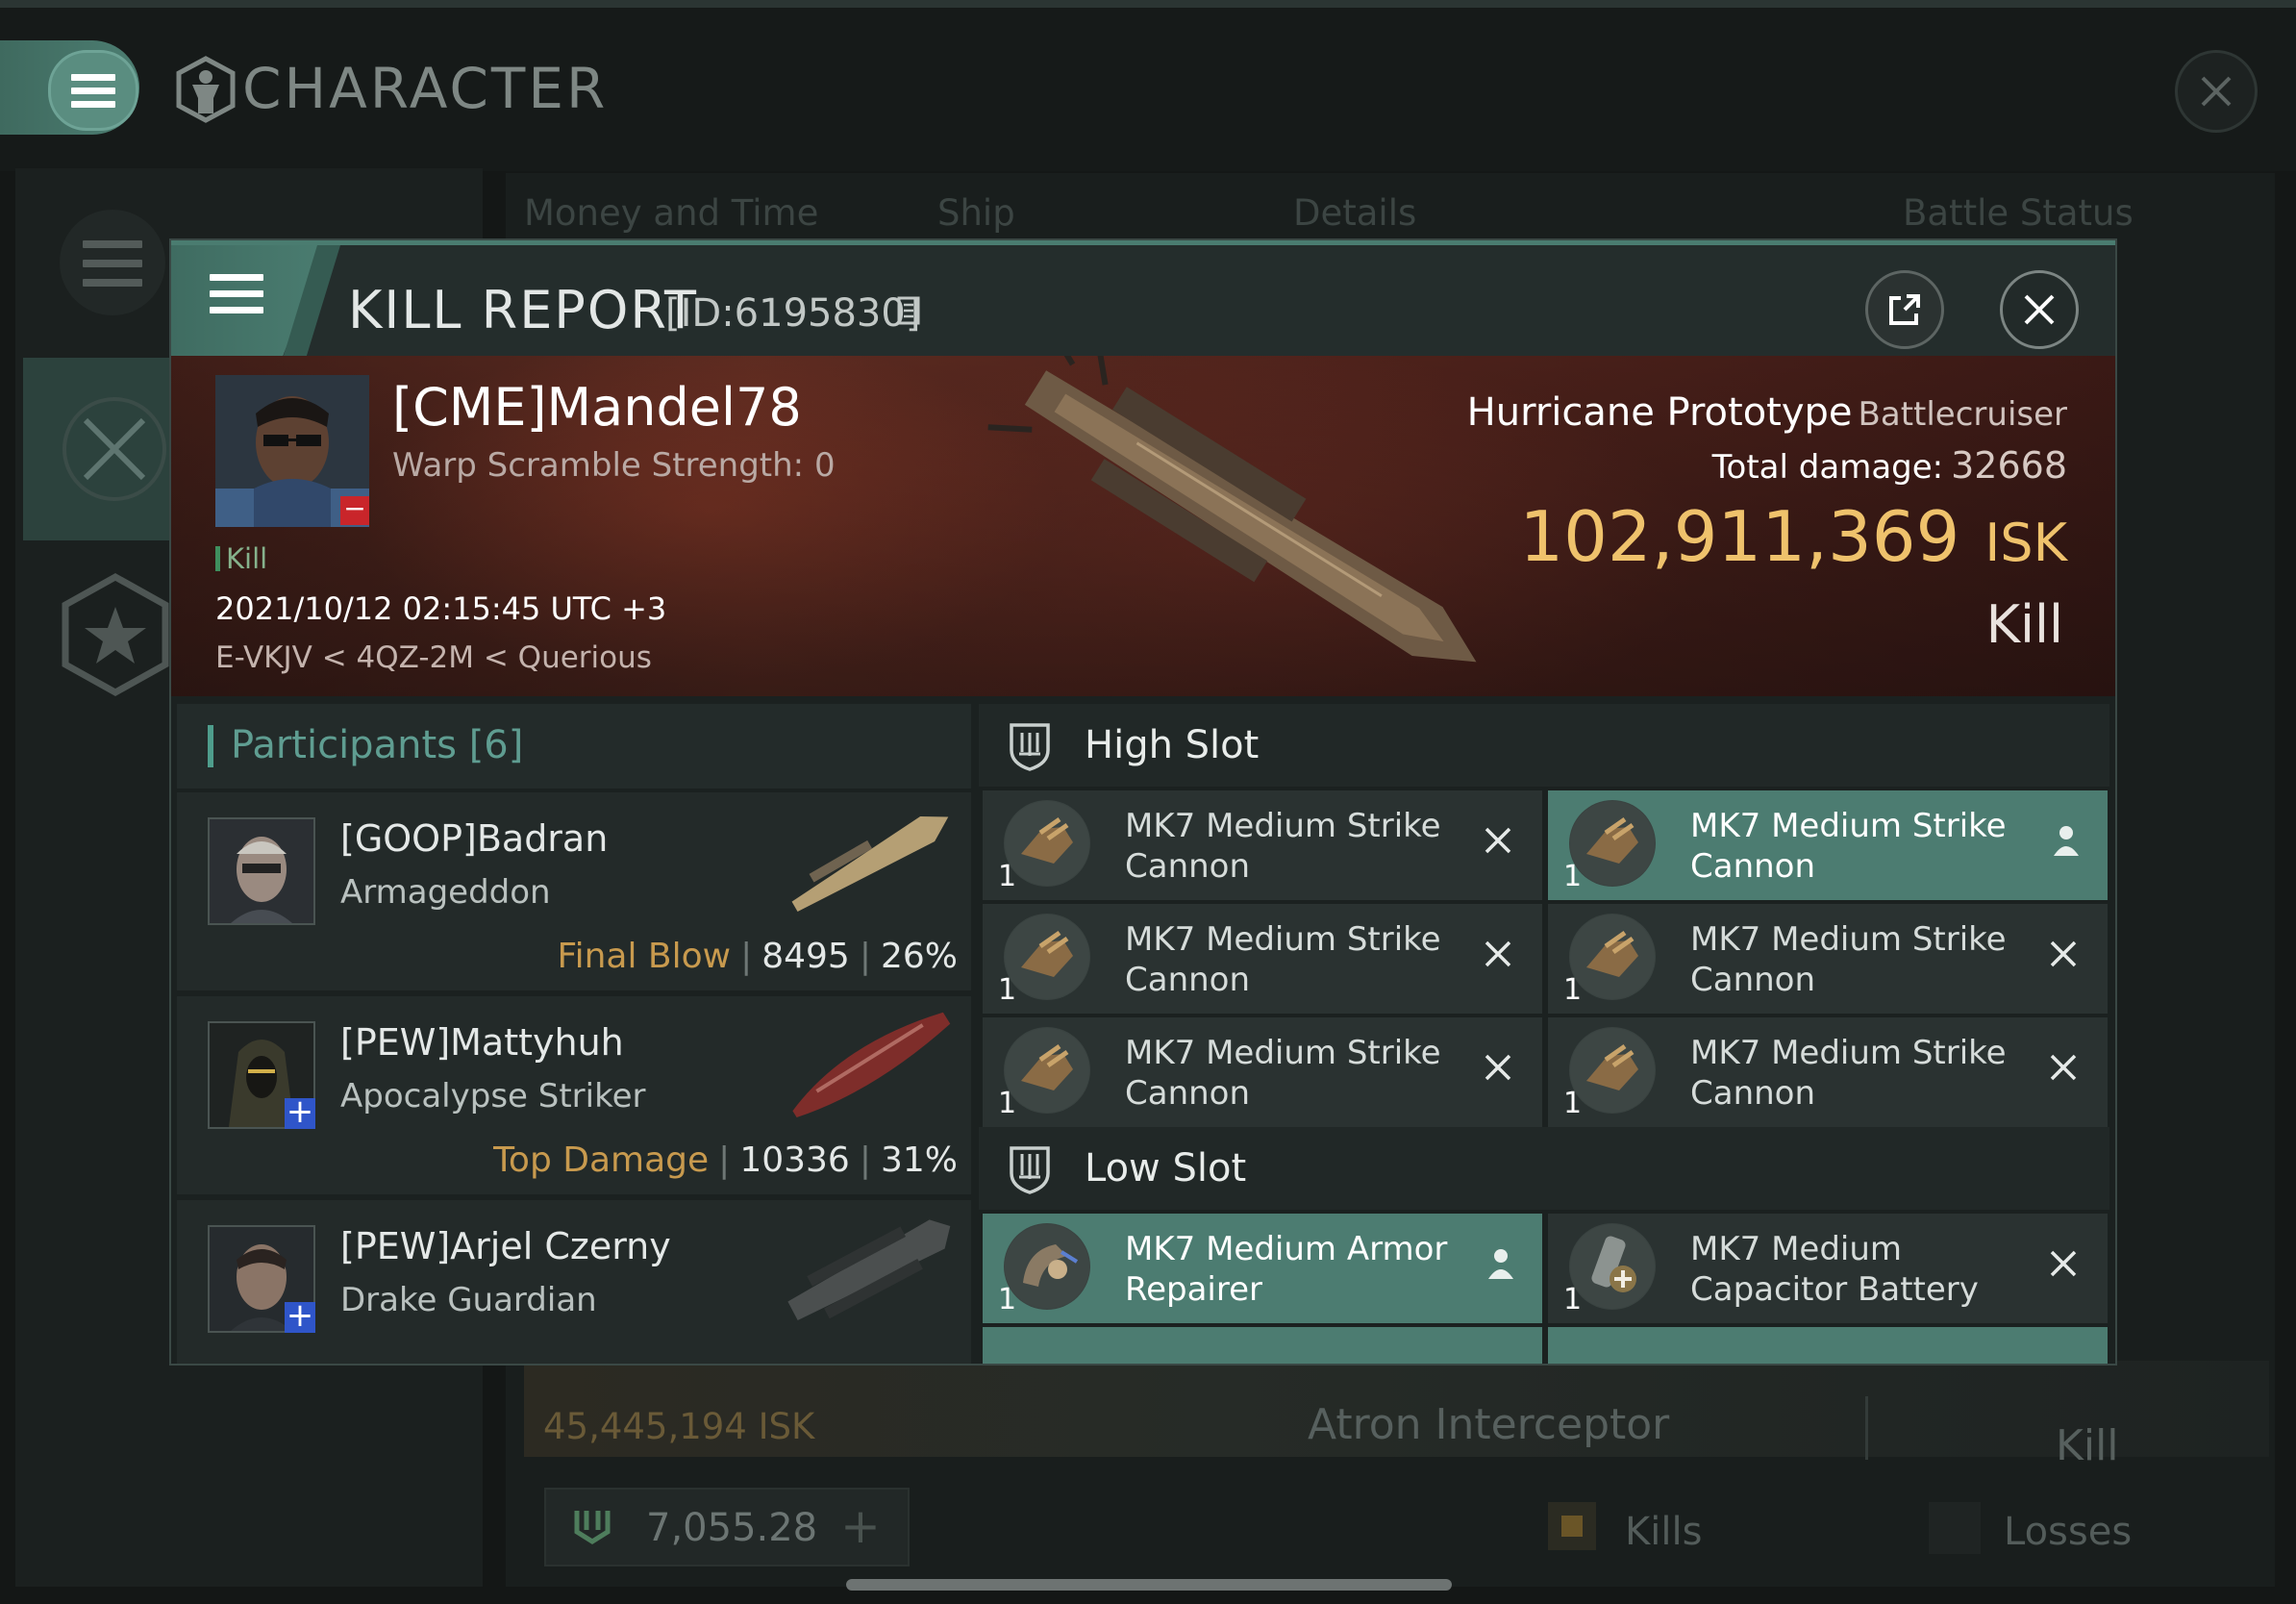 This screenshot has width=2296, height=1604. What do you see at coordinates (1148, 4) in the screenshot?
I see `top-border` at bounding box center [1148, 4].